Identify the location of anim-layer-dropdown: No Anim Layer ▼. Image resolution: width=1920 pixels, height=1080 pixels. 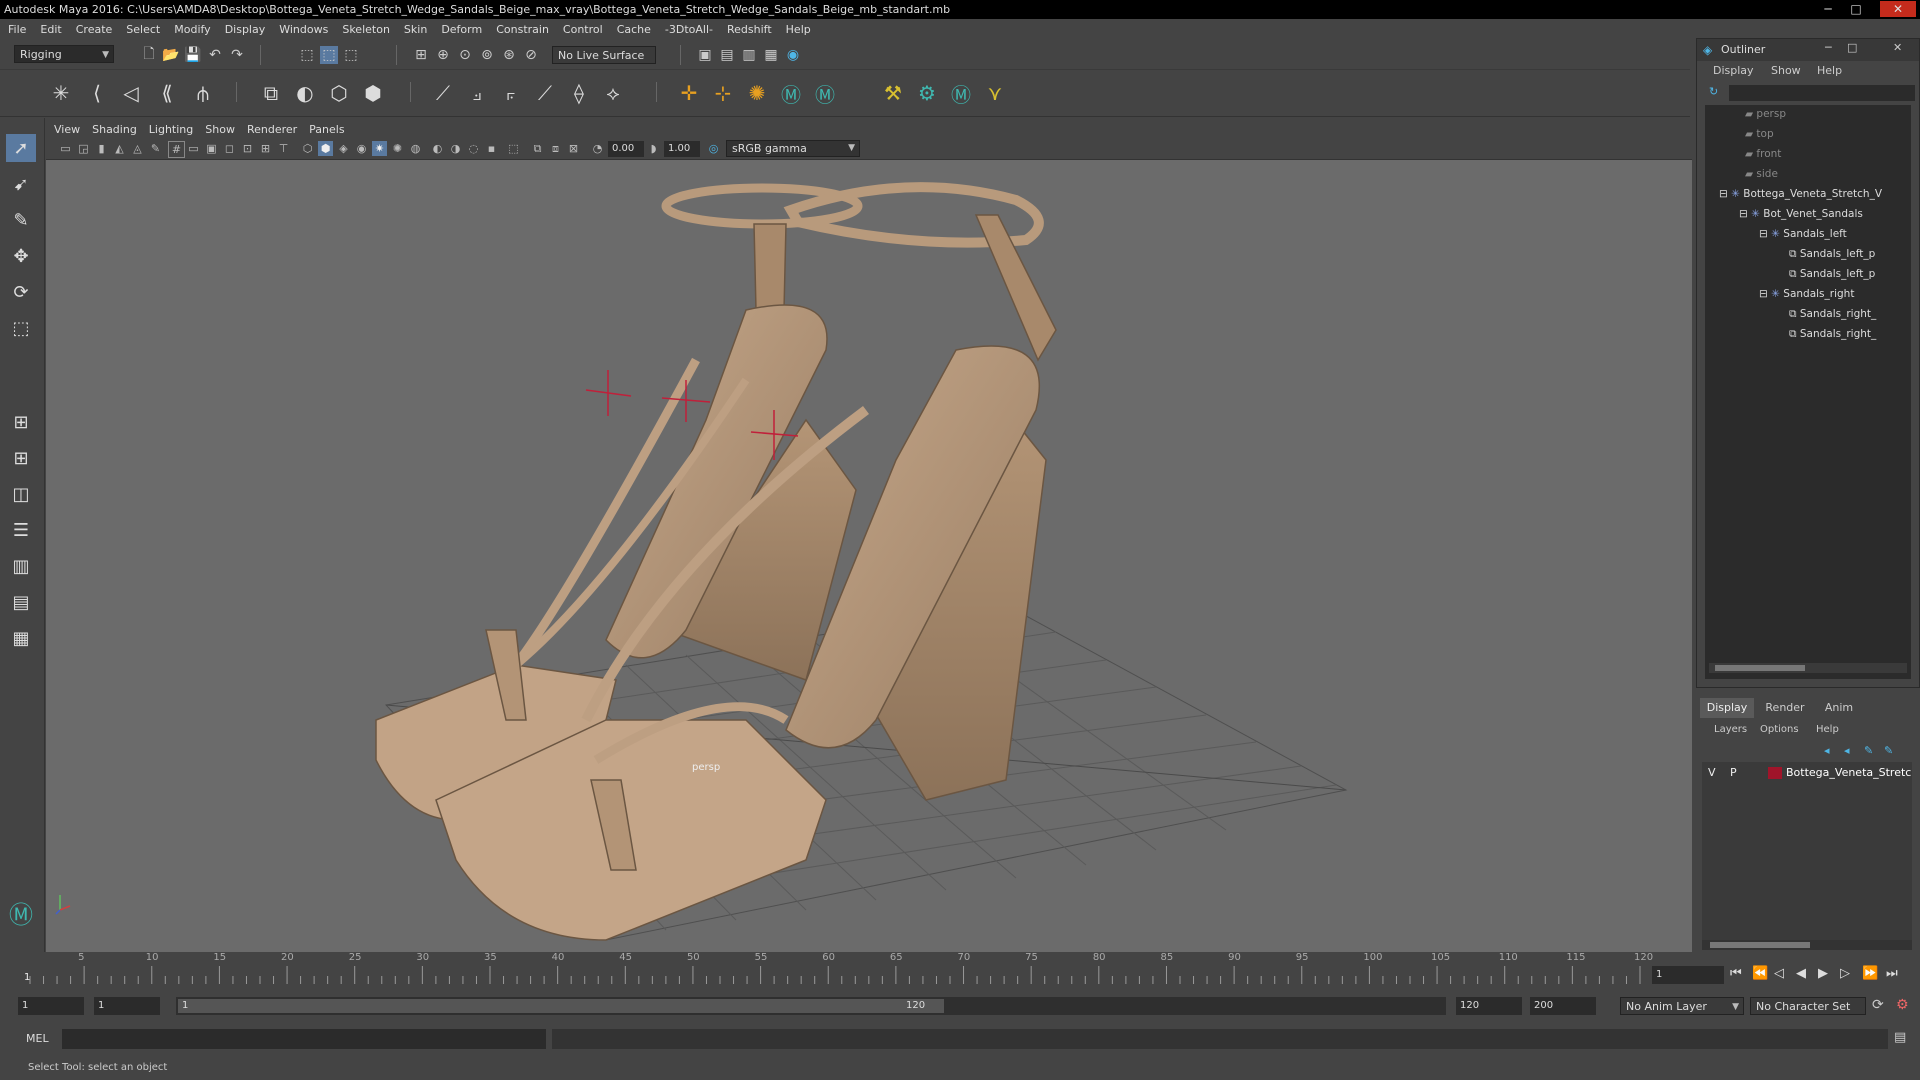
(1682, 1006).